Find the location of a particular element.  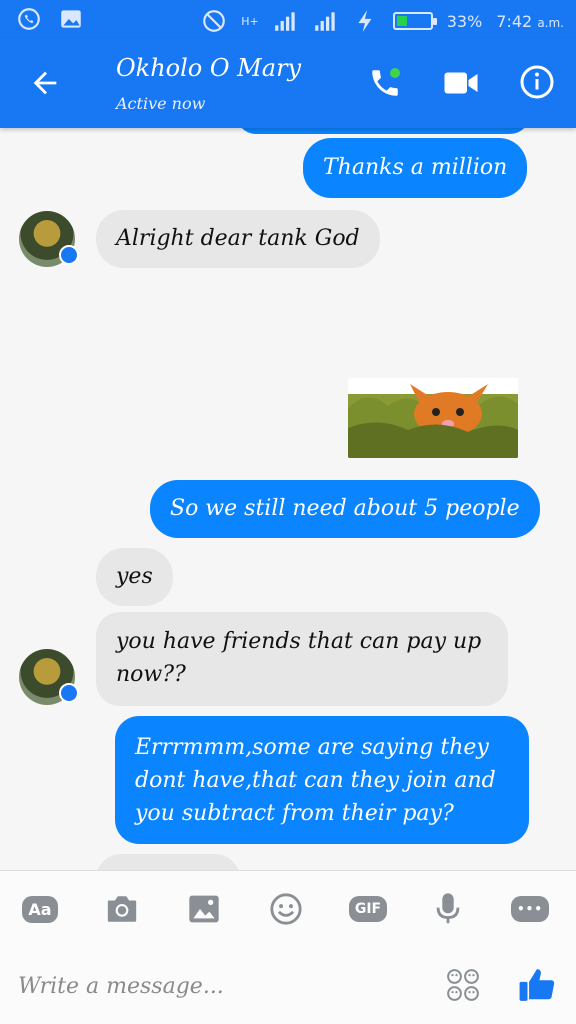

video-call-icon is located at coordinates (461, 83).